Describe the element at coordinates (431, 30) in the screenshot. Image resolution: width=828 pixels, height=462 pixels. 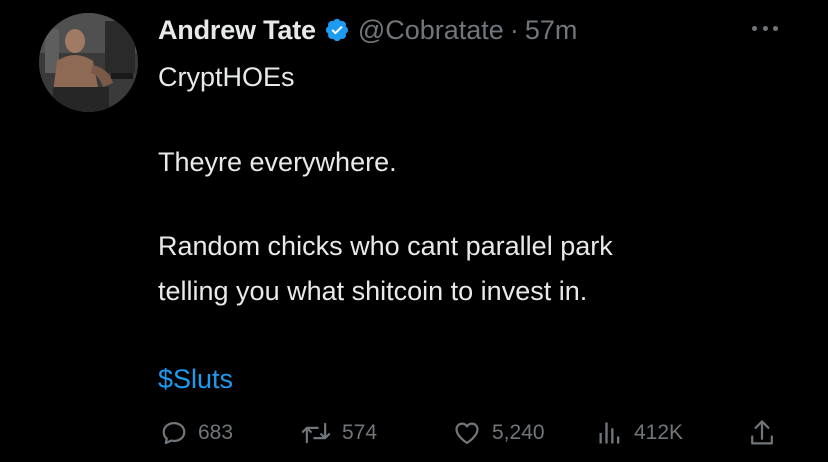
I see `handle: @Cobratate` at that location.